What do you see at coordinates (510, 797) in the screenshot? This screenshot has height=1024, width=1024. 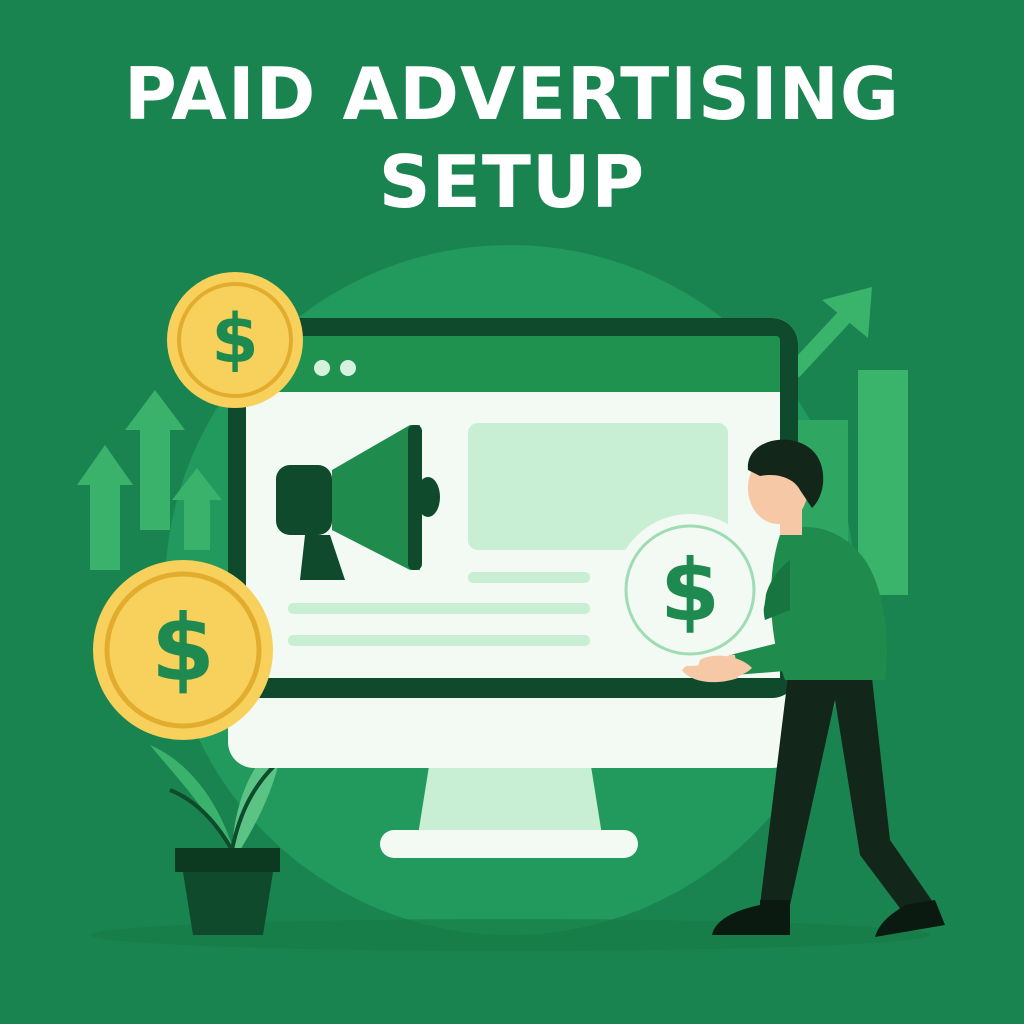 I see `monitor-stand` at bounding box center [510, 797].